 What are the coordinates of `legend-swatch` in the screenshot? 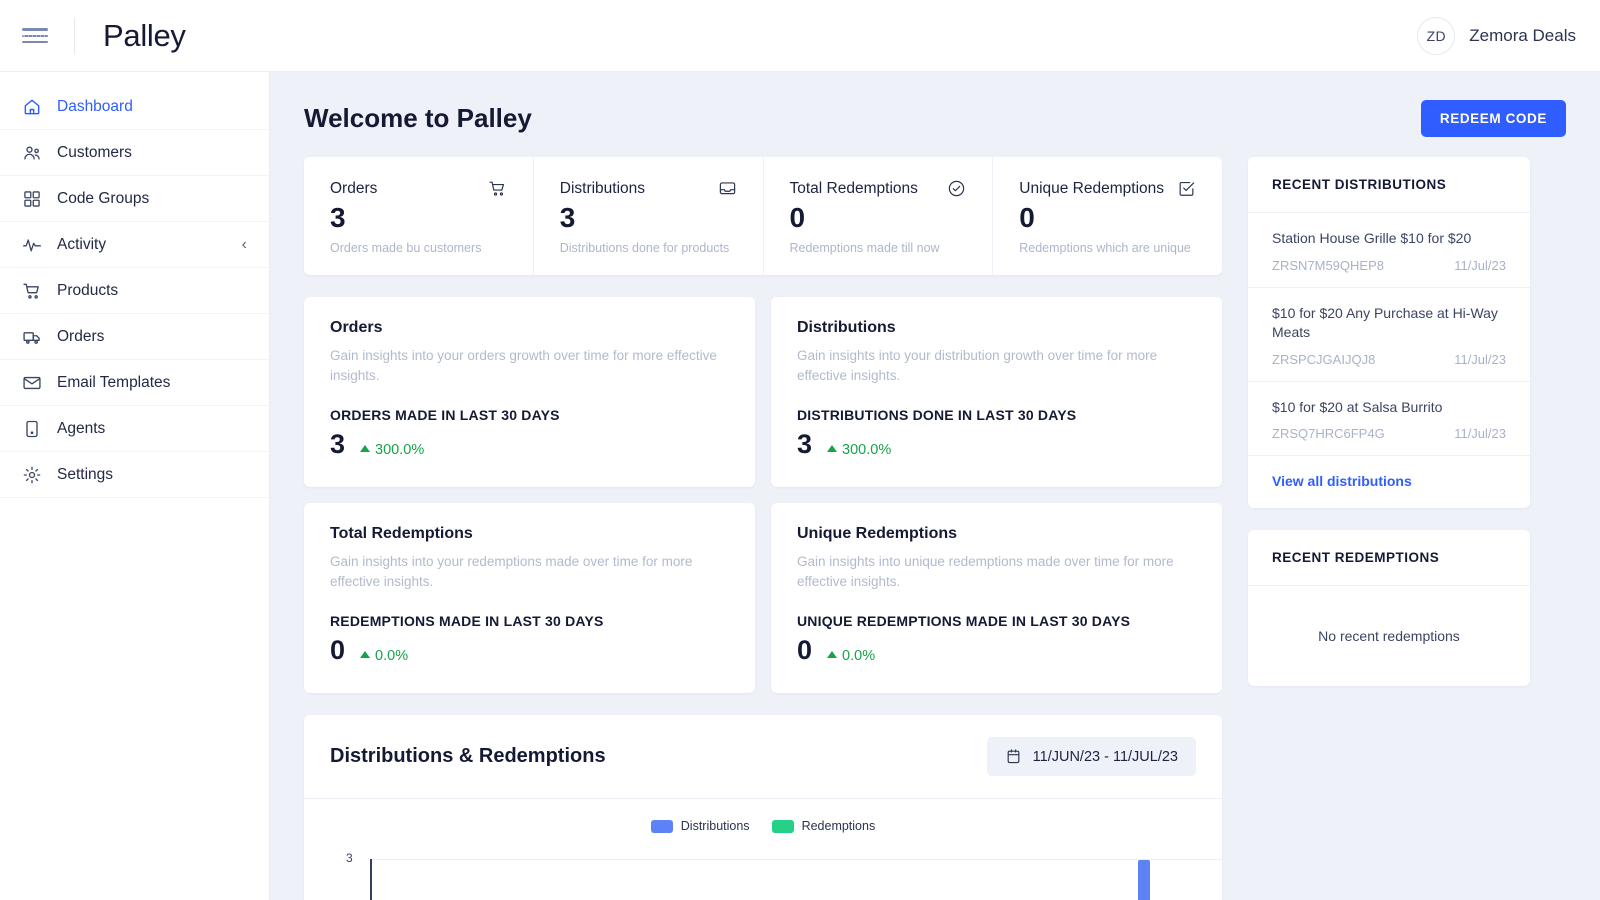 It's located at (661, 826).